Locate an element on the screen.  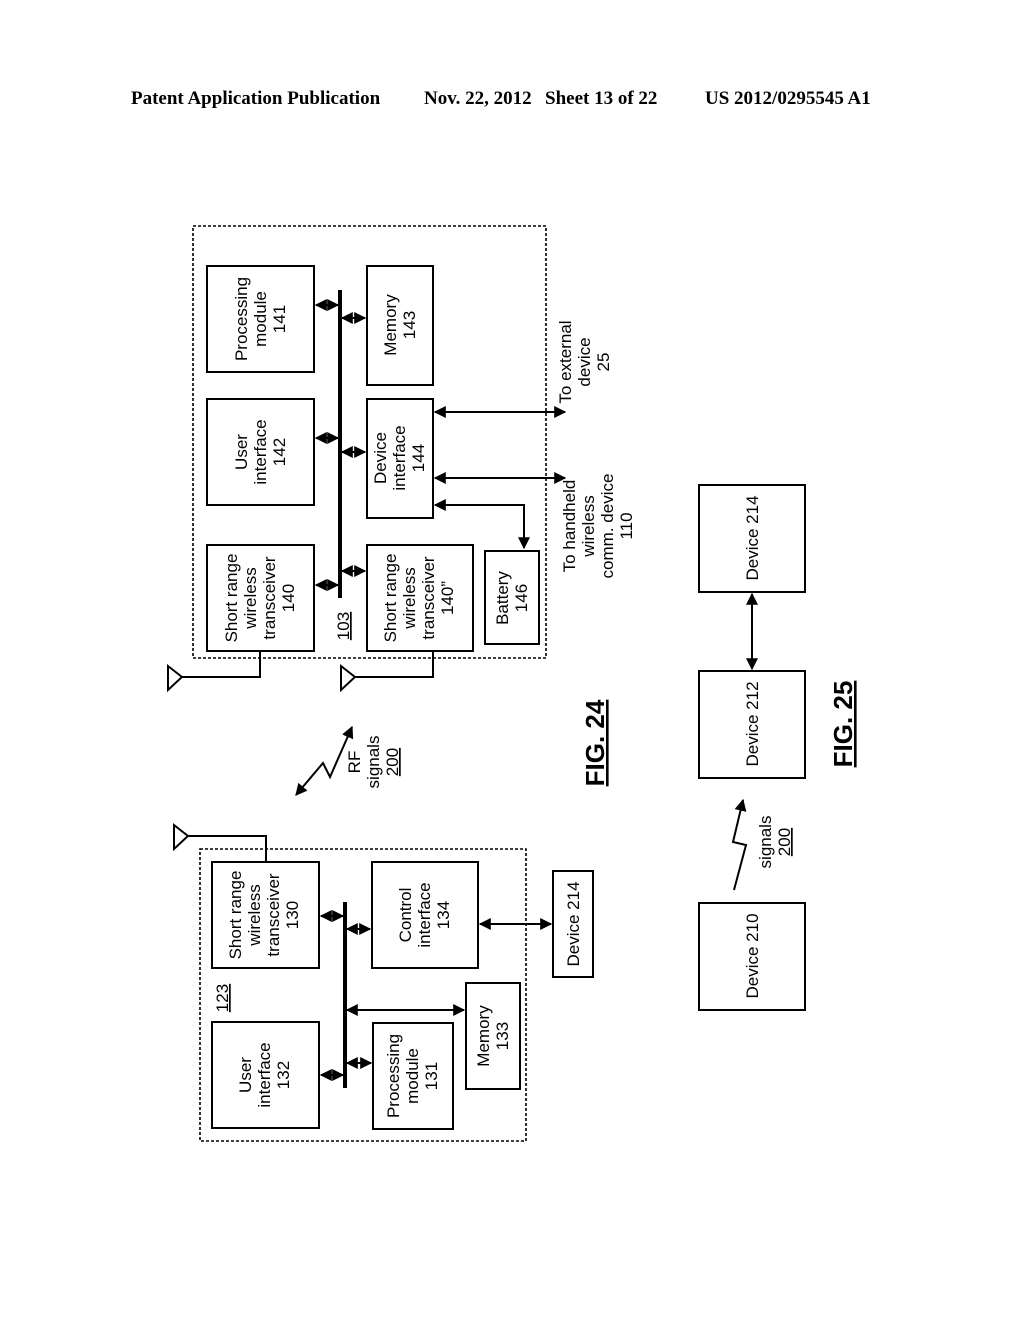
svg-text: 25 is located at coordinates (603, 362).